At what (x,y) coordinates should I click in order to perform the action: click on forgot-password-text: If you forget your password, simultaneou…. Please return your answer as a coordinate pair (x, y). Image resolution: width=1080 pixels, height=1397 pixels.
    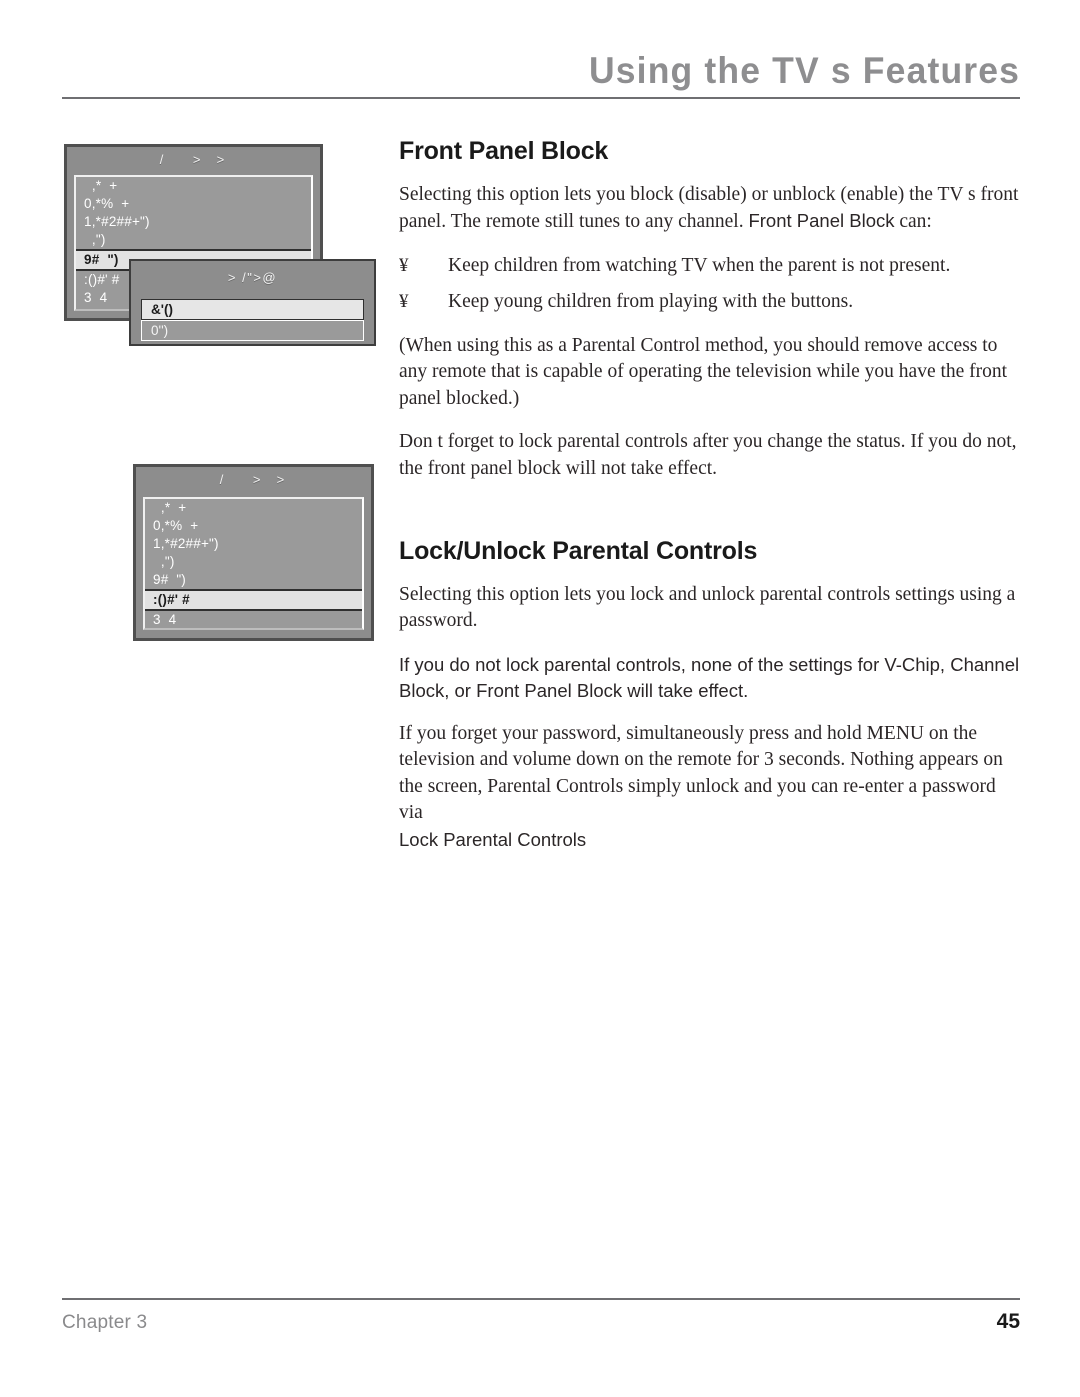
    Looking at the image, I should click on (701, 773).